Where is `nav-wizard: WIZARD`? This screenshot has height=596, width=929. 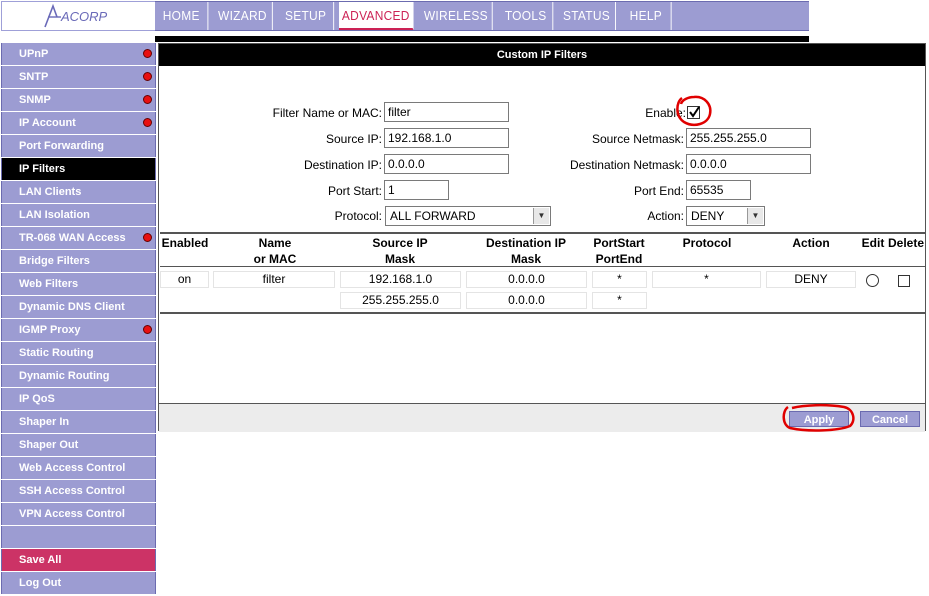 nav-wizard: WIZARD is located at coordinates (243, 16).